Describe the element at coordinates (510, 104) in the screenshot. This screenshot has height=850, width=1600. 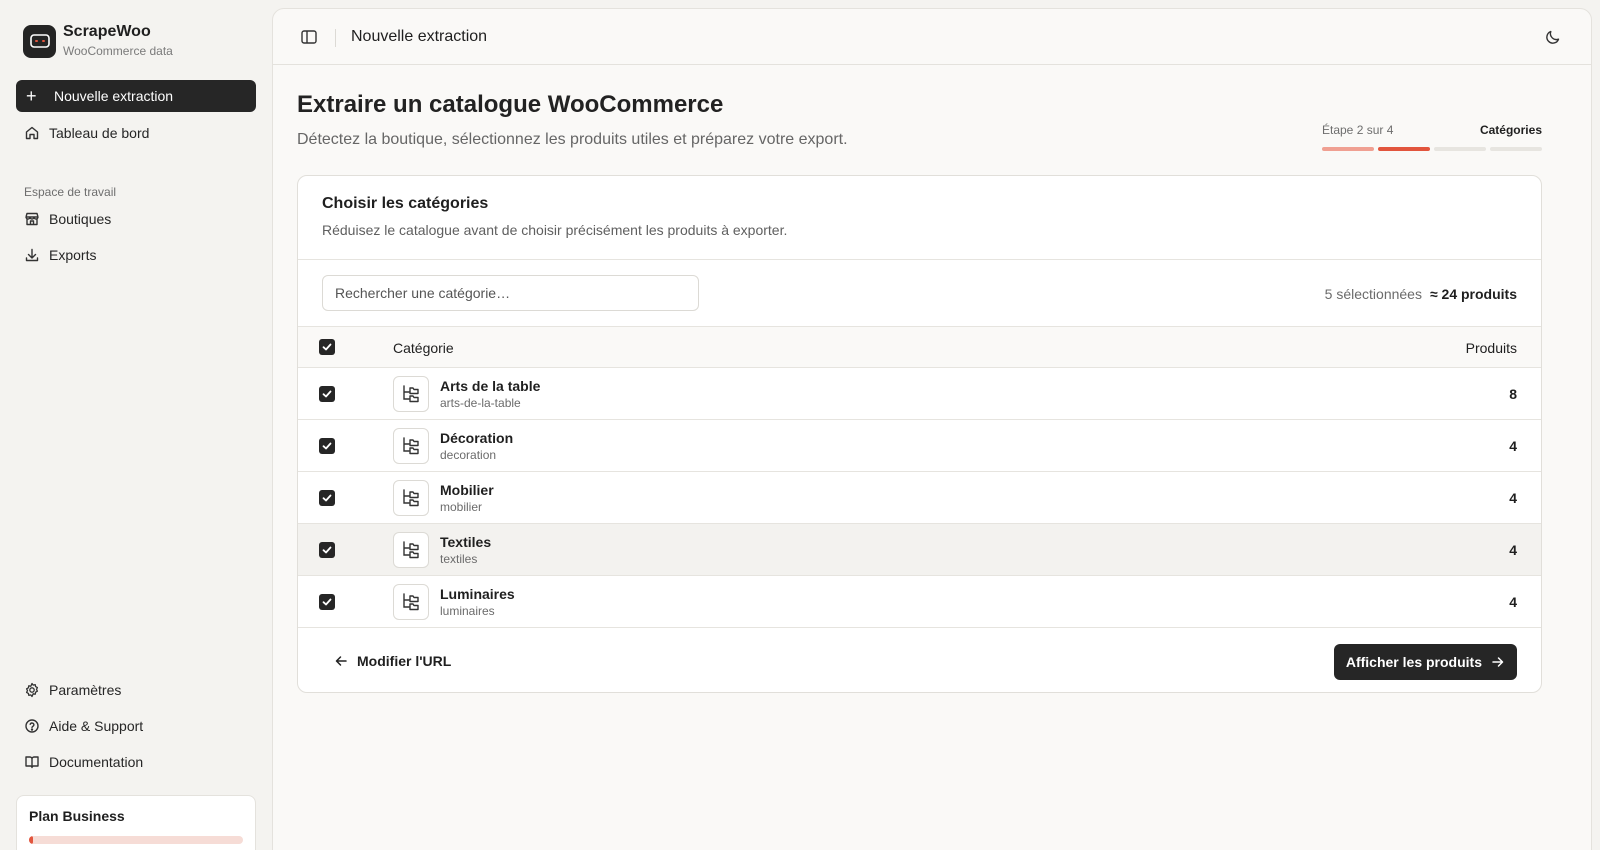
I see `page-title: Extraire un catalogue WooCommerce` at that location.